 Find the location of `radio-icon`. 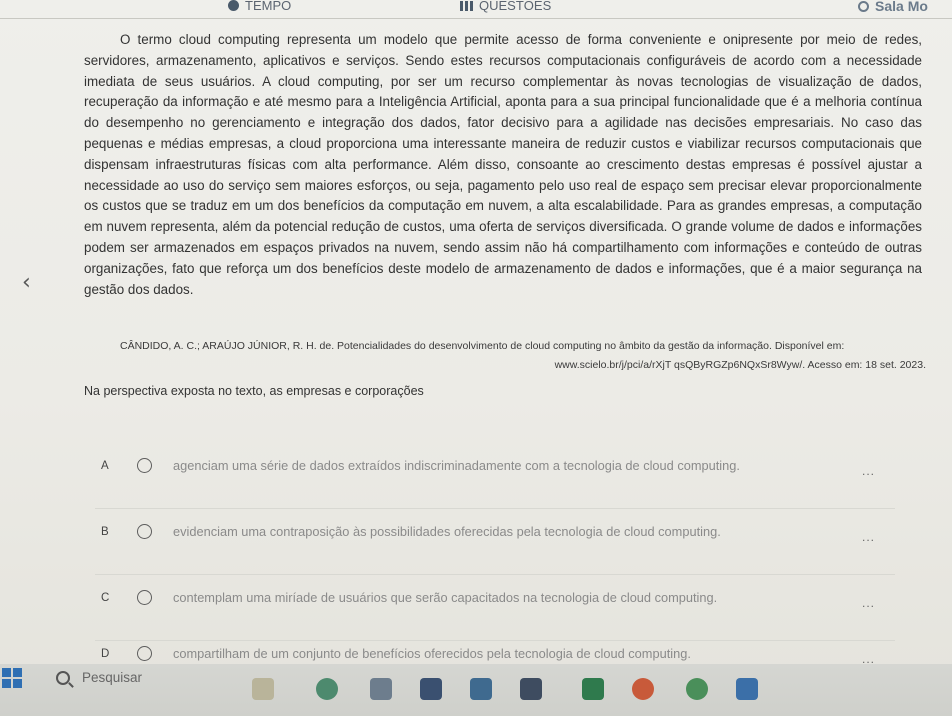

radio-icon is located at coordinates (863, 6).